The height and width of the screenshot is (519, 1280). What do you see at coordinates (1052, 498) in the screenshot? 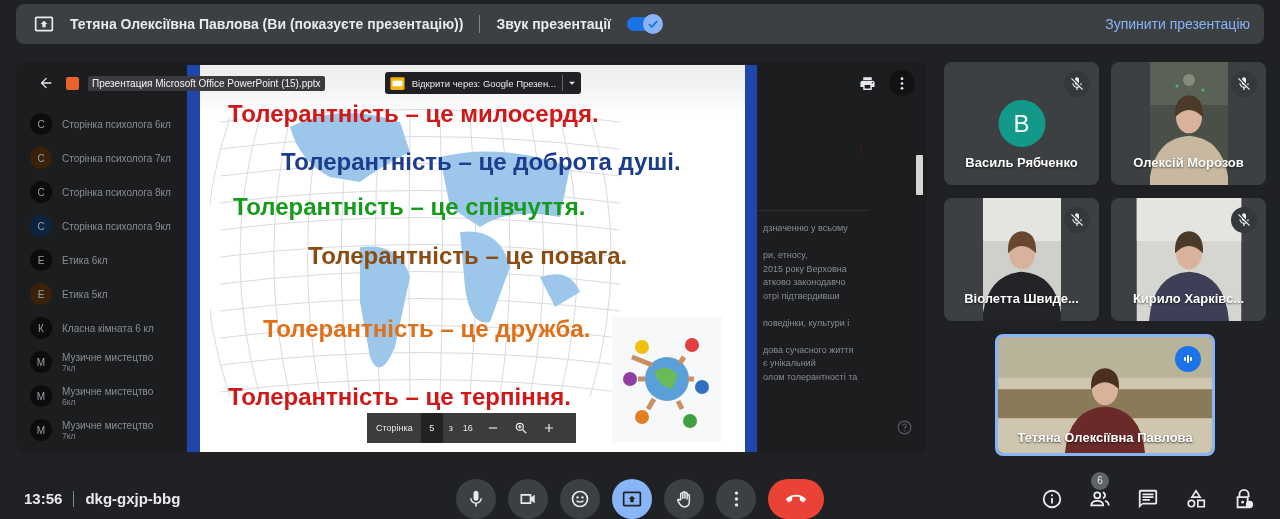
I see `info-icon` at bounding box center [1052, 498].